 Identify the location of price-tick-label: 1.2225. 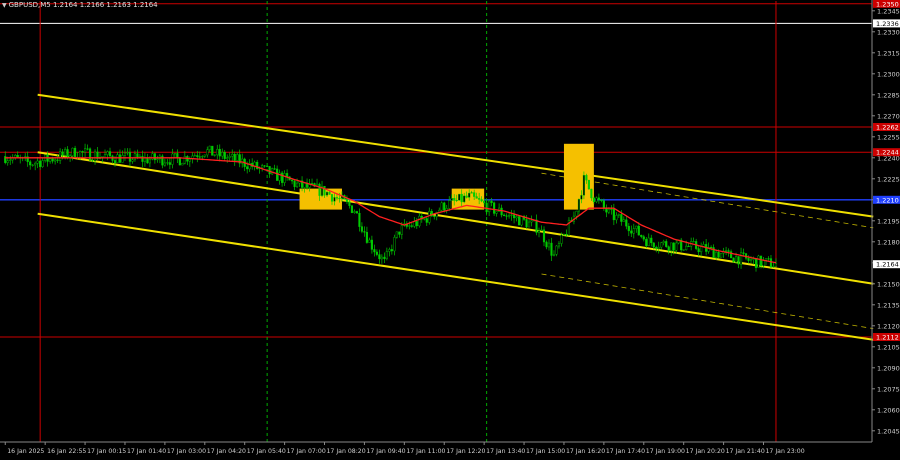
(888, 179).